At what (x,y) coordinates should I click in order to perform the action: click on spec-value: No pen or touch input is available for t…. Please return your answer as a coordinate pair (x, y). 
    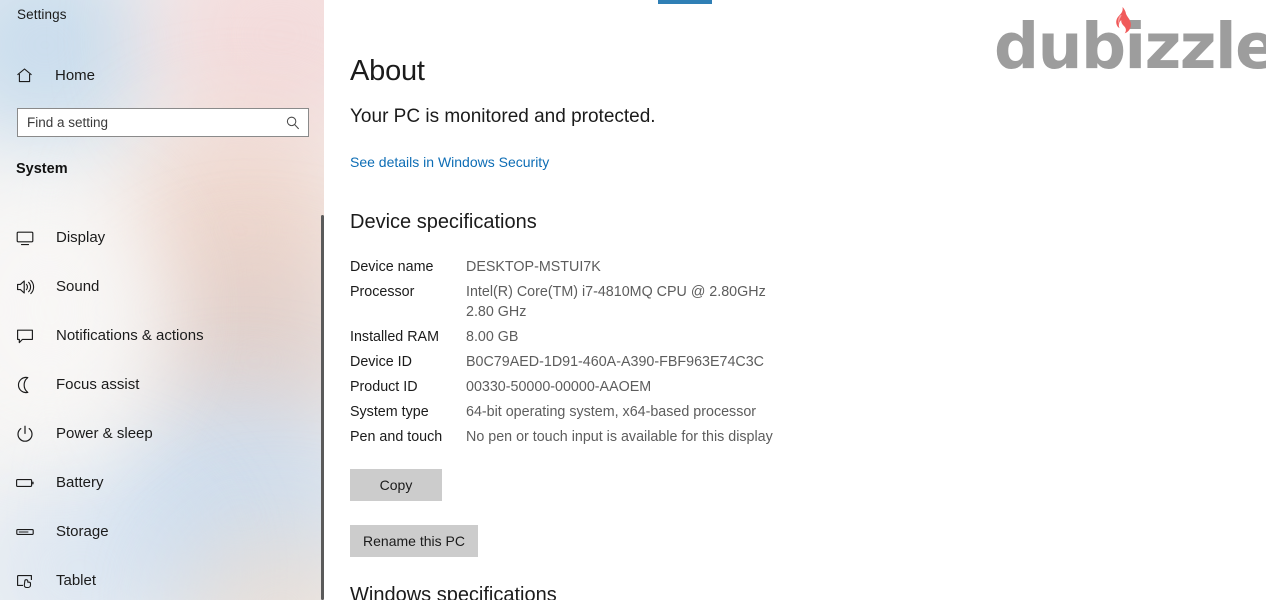
    Looking at the image, I should click on (619, 437).